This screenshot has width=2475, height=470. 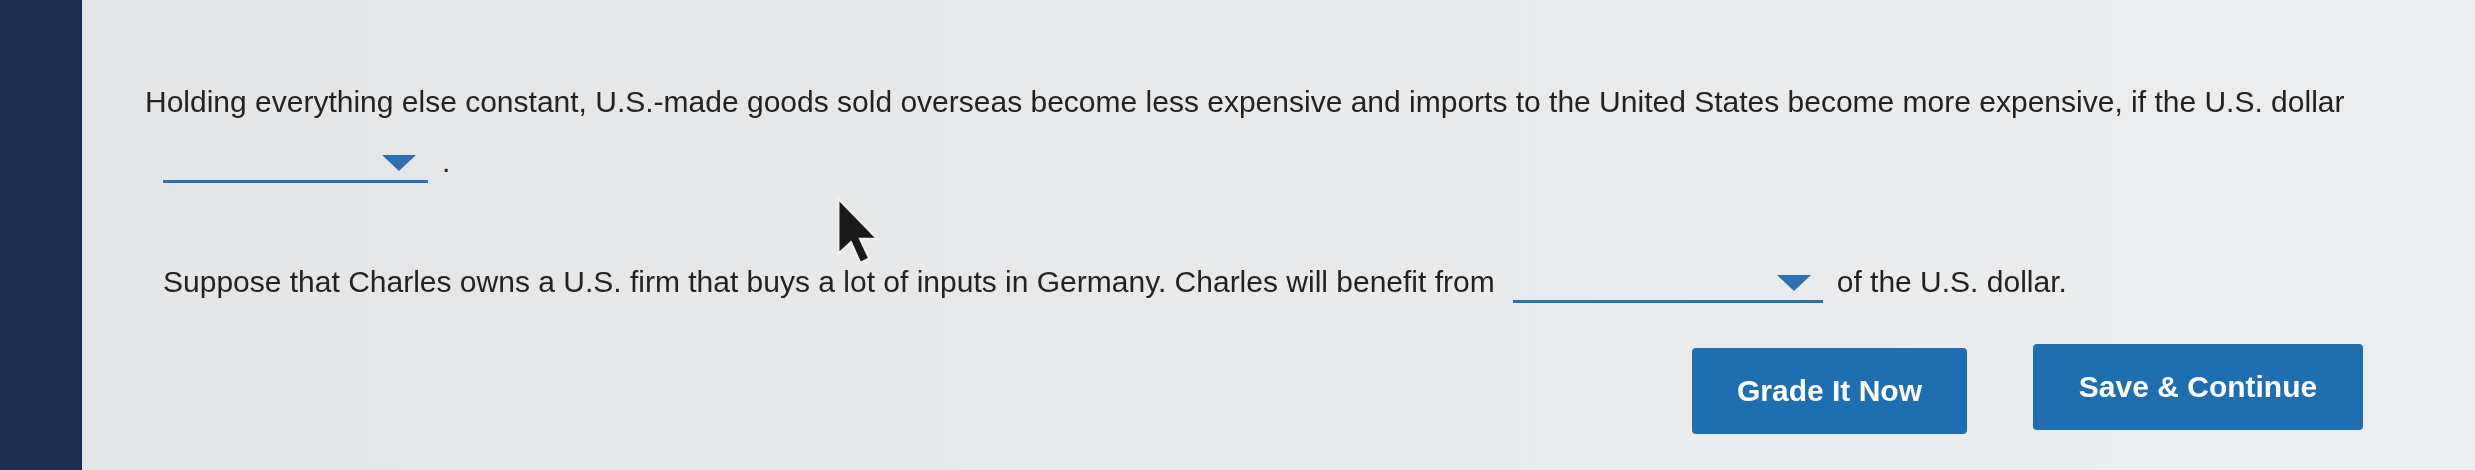 I want to click on action-button: Grade It Now, so click(x=1829, y=391).